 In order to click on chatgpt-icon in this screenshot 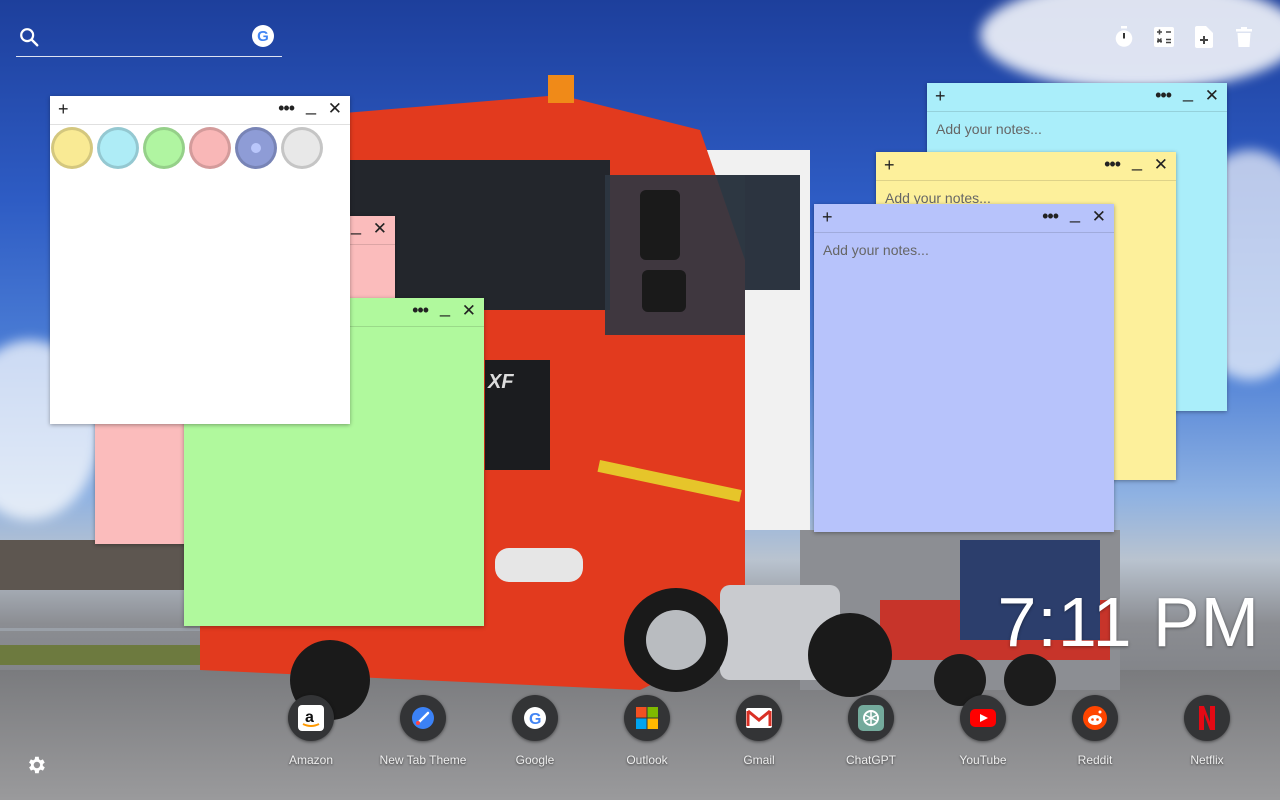, I will do `click(871, 718)`.